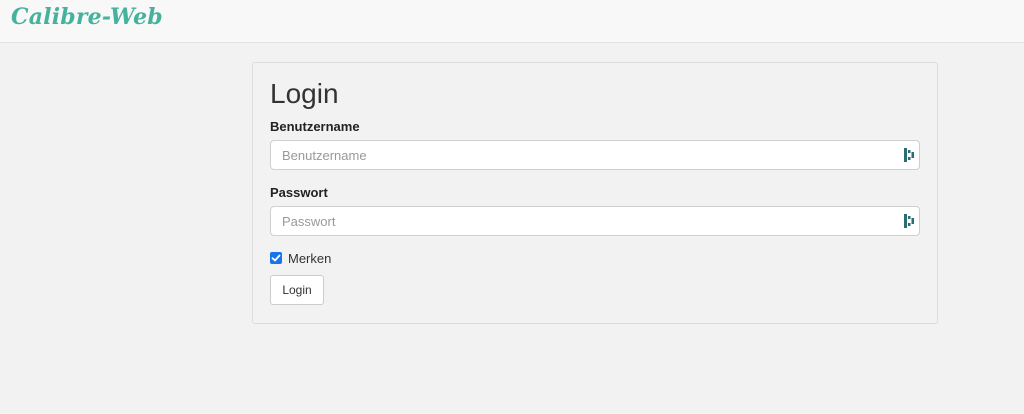 The height and width of the screenshot is (414, 1024). I want to click on password-field-wrapper, so click(595, 221).